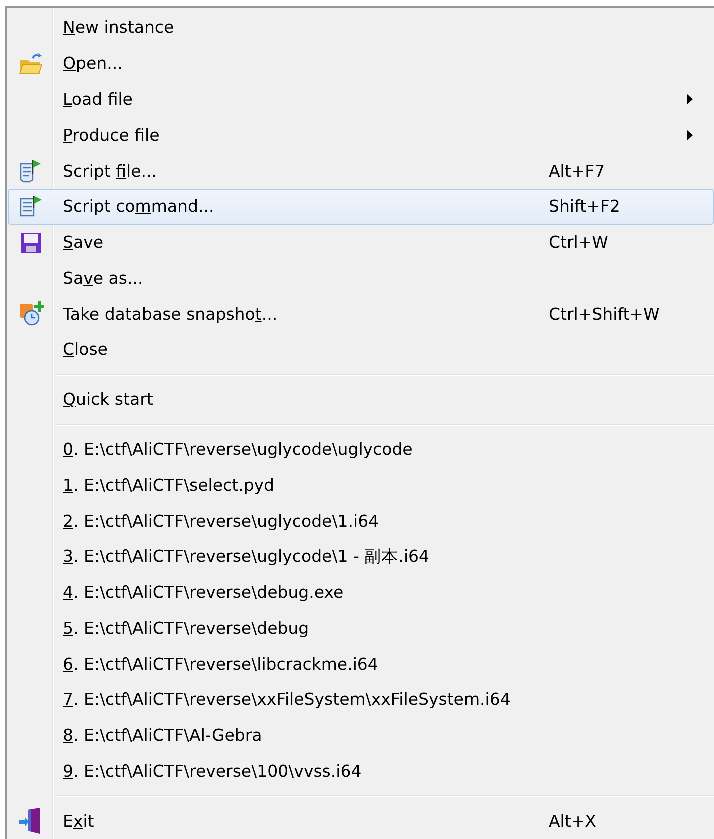 The height and width of the screenshot is (839, 714). I want to click on menu-item: 5. E:\ctf\AliCTF\reverse\debug, so click(361, 628).